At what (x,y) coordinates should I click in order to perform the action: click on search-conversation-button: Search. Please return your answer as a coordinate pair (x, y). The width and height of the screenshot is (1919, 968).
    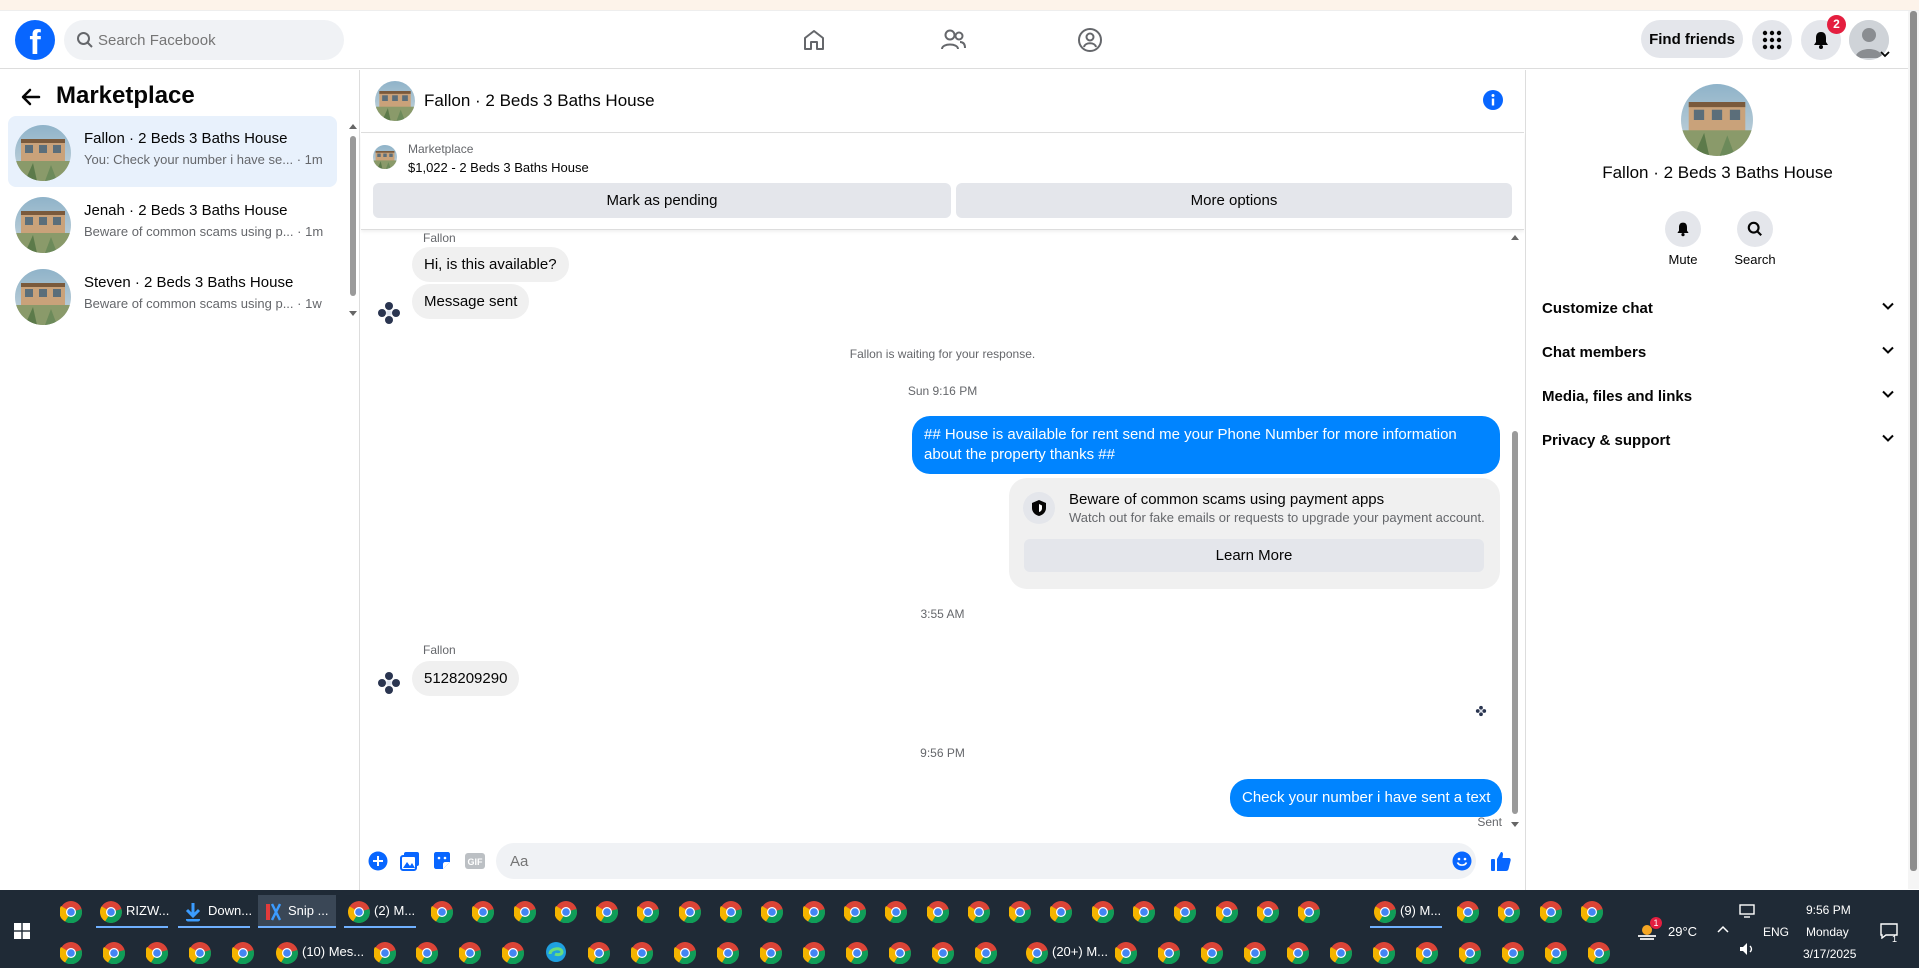
    Looking at the image, I should click on (1755, 239).